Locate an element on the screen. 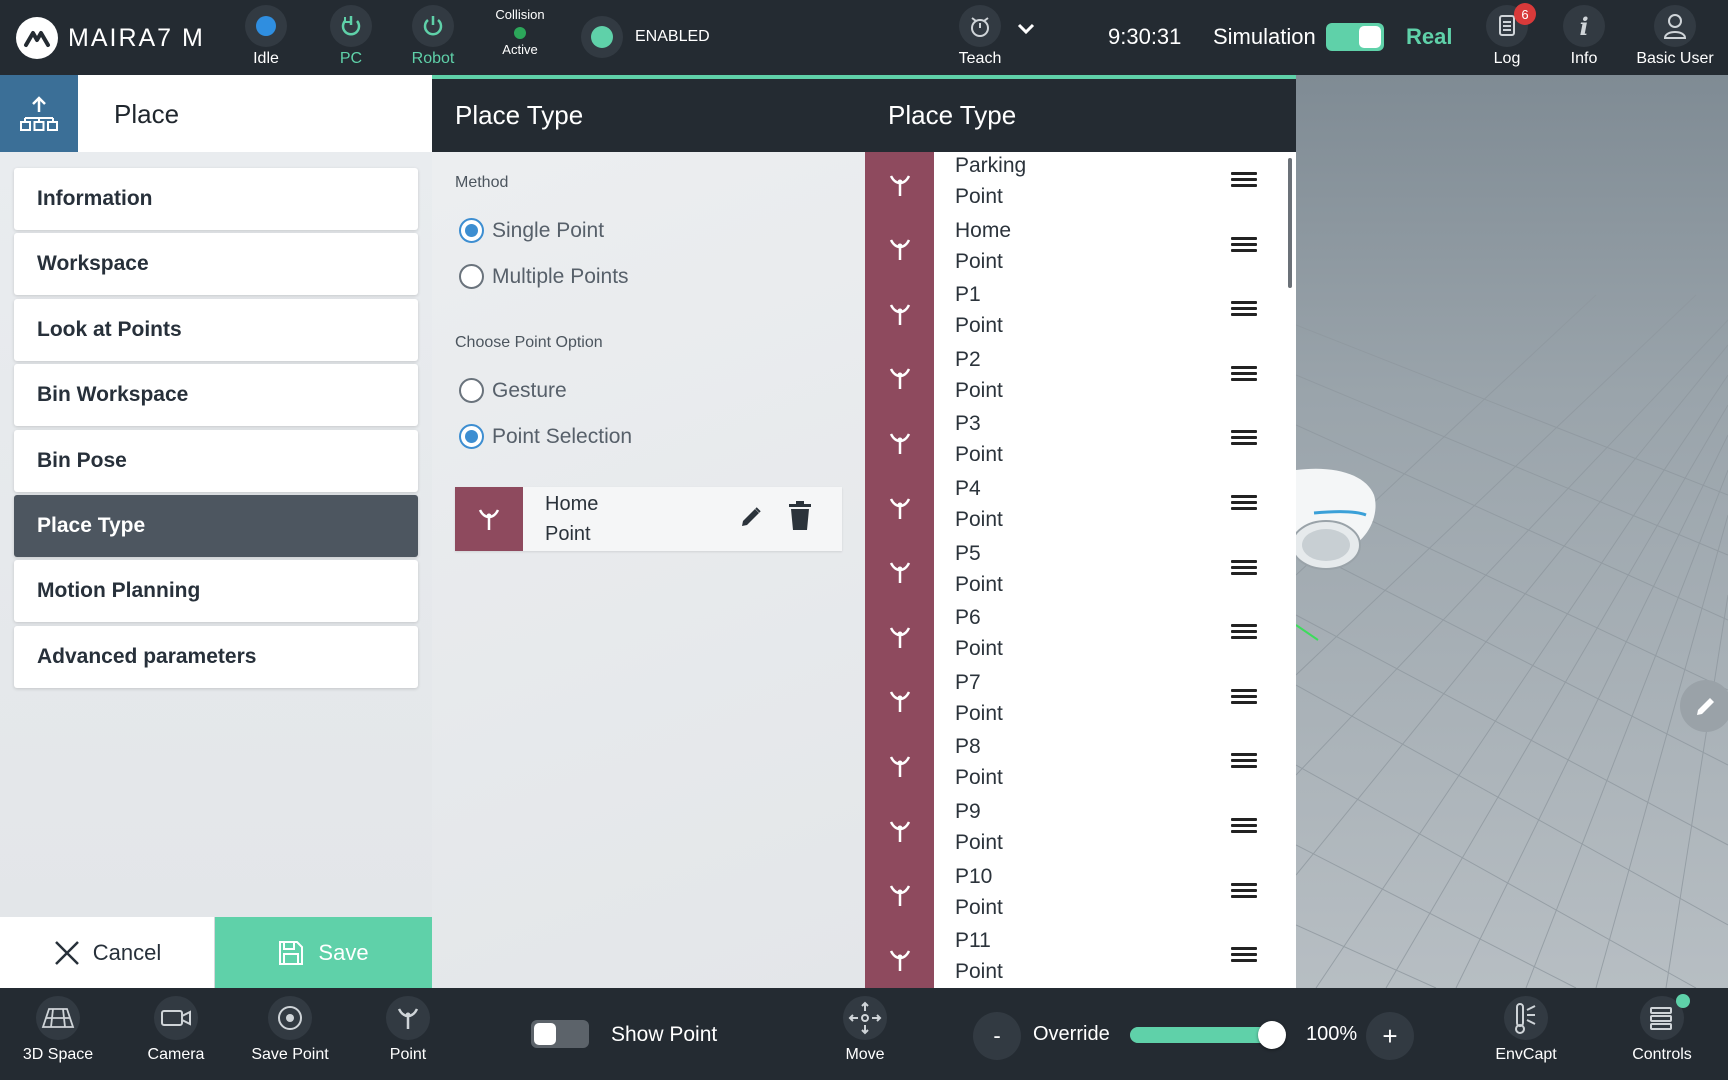  chevron-down-icon is located at coordinates (1026, 31).